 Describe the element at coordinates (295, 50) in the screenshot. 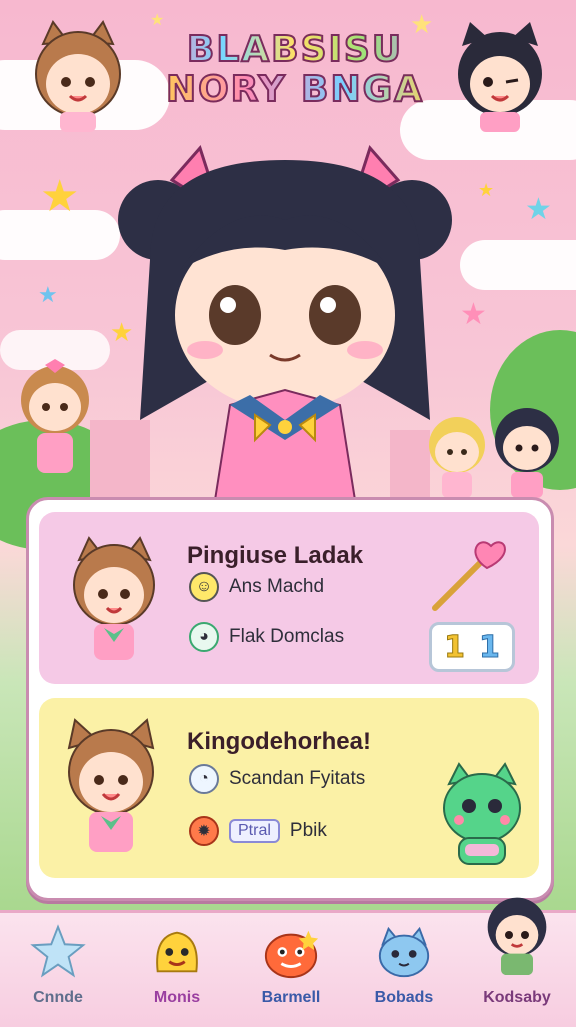

I see `title-line-1: BLABSISU` at that location.